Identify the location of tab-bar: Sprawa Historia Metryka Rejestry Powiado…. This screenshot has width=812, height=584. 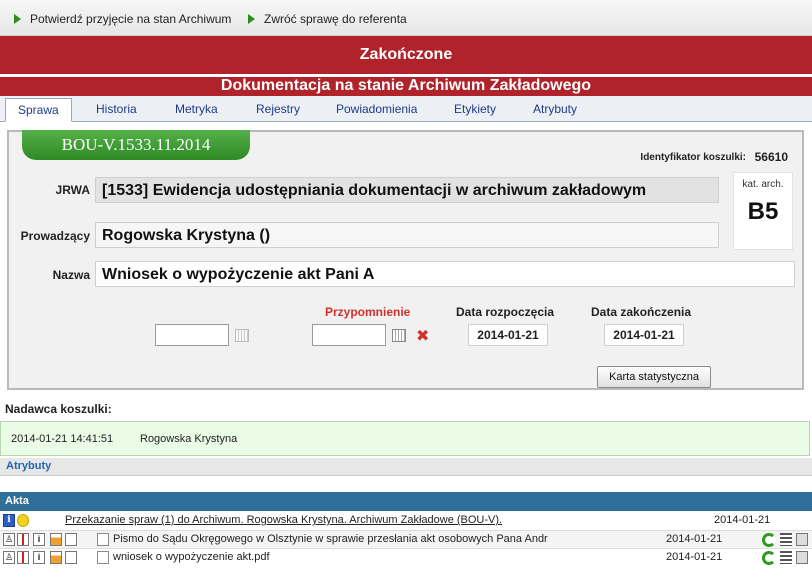
(406, 109).